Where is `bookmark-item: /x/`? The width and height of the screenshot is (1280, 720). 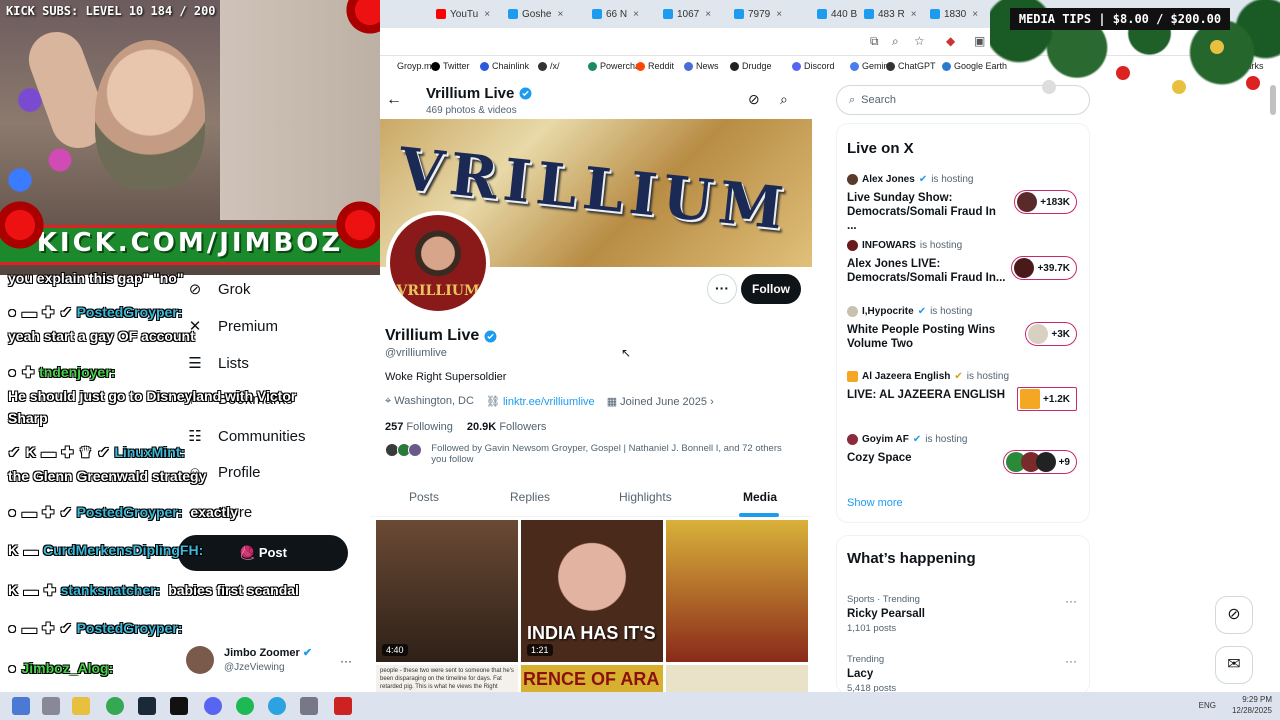 bookmark-item: /x/ is located at coordinates (549, 66).